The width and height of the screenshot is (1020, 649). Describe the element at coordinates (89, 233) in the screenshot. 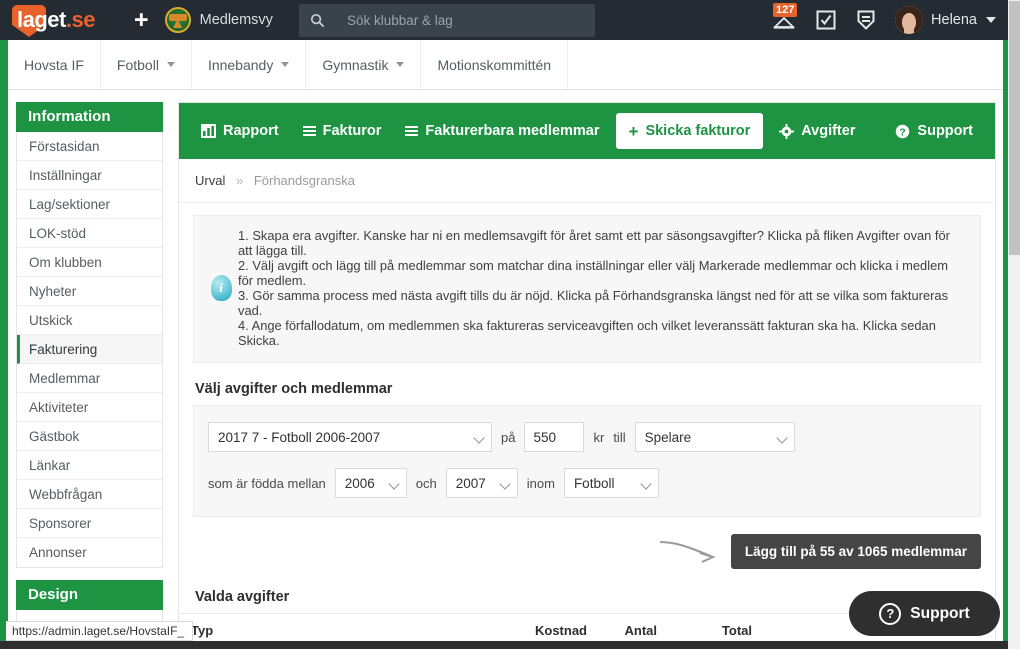

I see `sidebar-item-lok-stod: LOK-stöd` at that location.